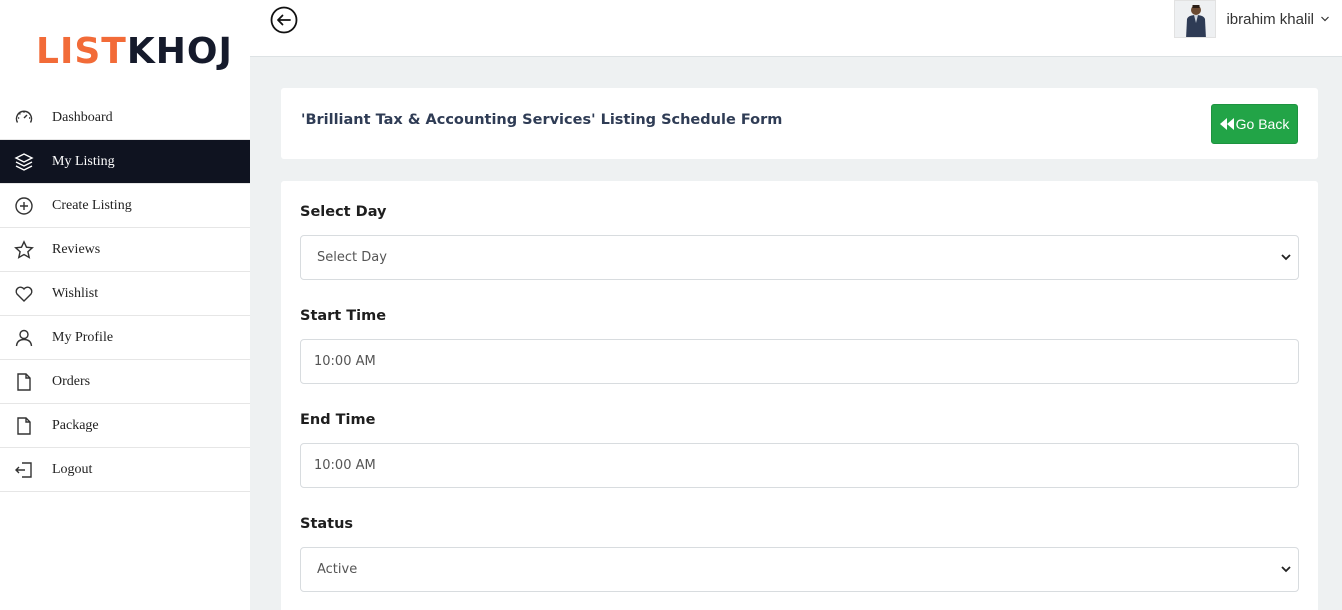 The width and height of the screenshot is (1342, 610). Describe the element at coordinates (125, 470) in the screenshot. I see `sidebar-item-logout: Logout` at that location.